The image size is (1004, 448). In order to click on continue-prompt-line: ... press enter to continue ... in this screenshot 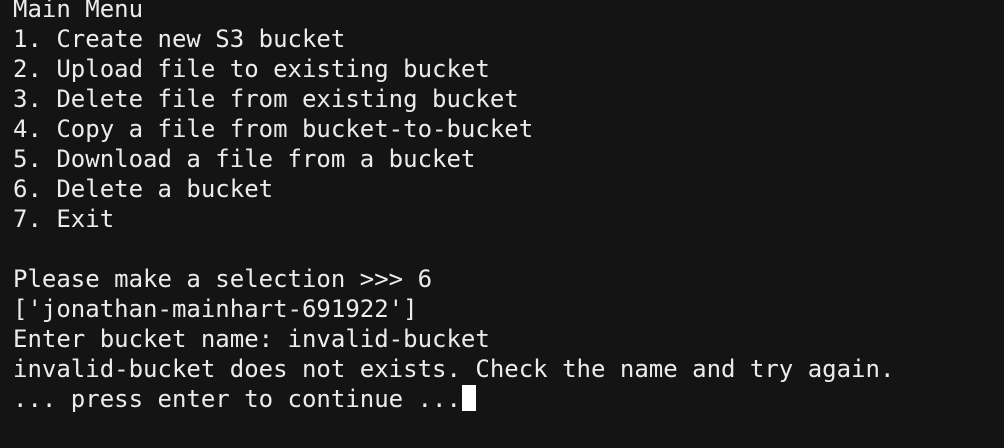, I will do `click(508, 399)`.